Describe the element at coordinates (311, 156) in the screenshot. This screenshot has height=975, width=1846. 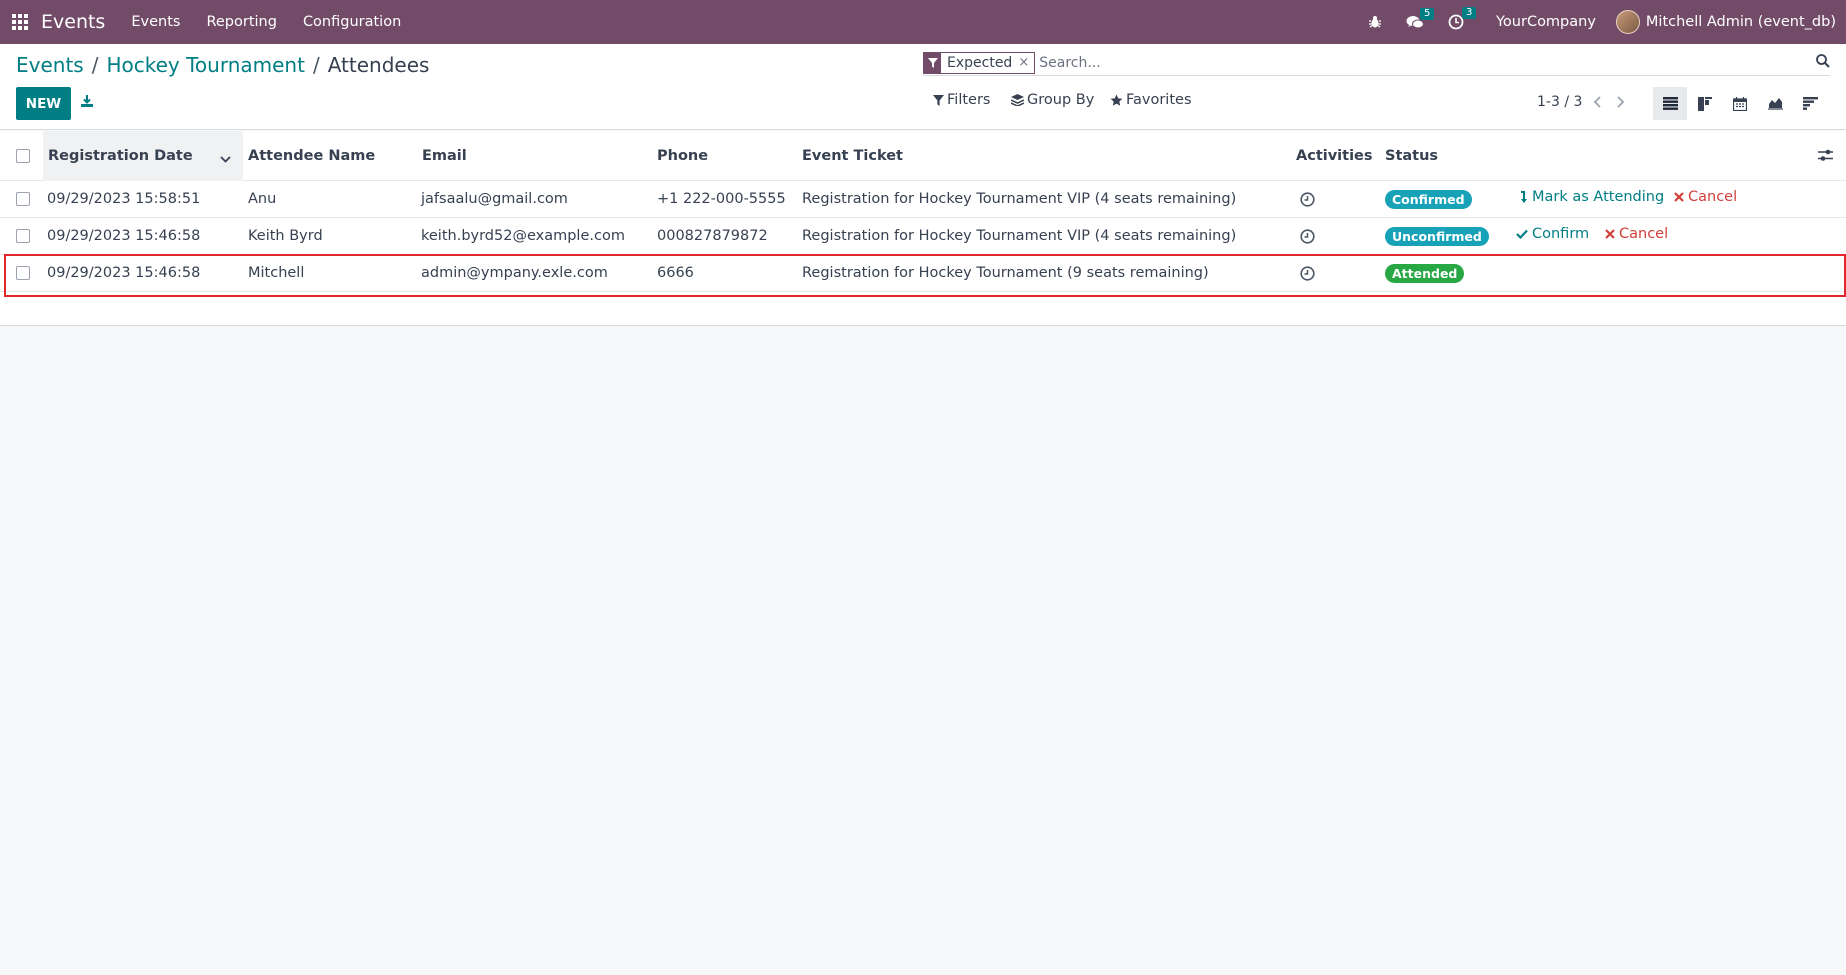
I see `column-header-attendee-name: Attendee Name` at that location.